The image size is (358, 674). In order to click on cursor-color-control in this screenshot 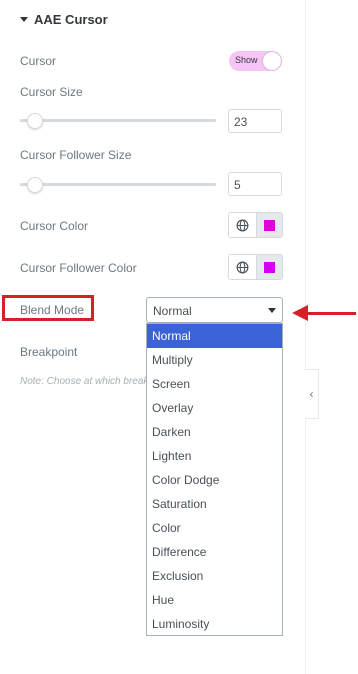, I will do `click(255, 225)`.